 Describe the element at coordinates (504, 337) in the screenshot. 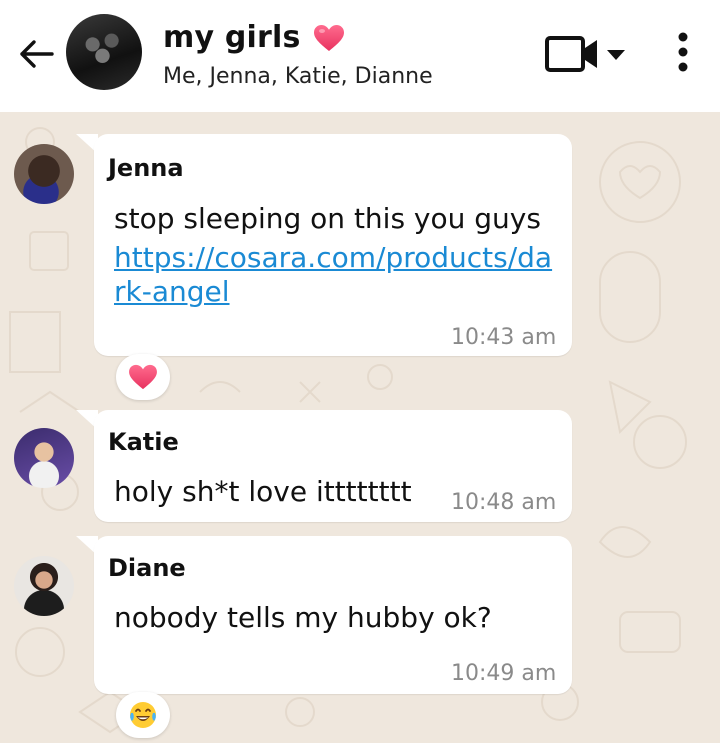

I see `message-time: 10:43 am` at that location.